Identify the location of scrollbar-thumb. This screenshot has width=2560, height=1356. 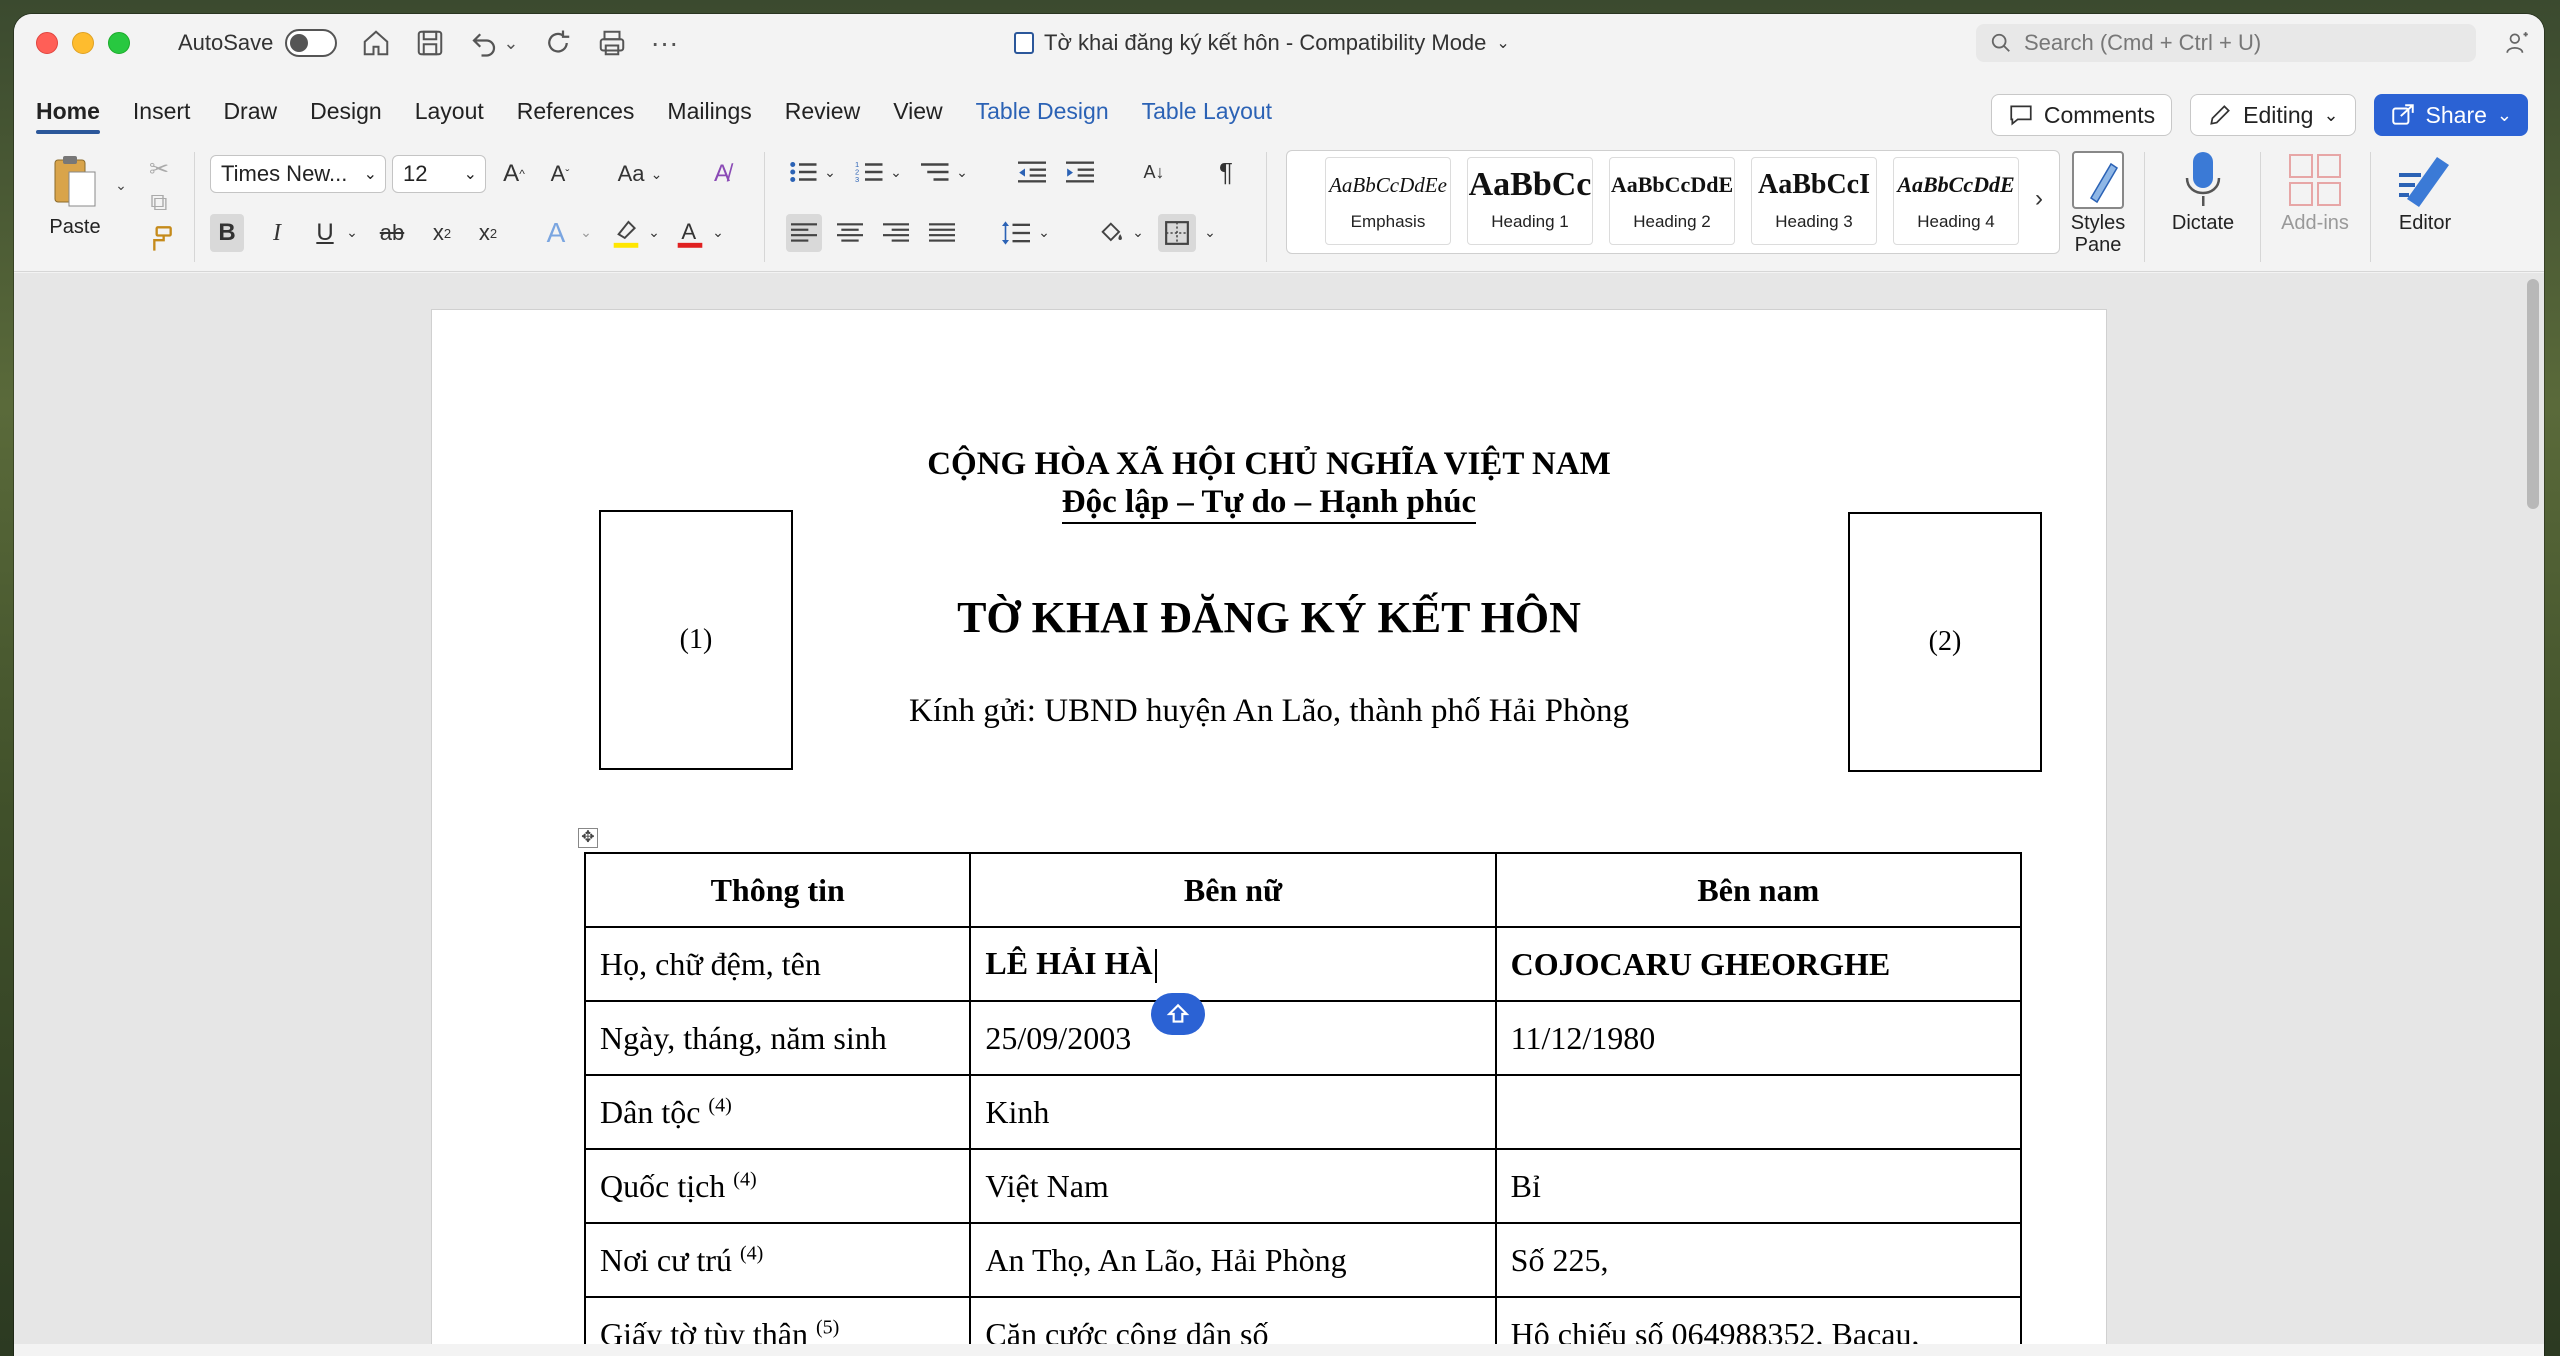
(2533, 394).